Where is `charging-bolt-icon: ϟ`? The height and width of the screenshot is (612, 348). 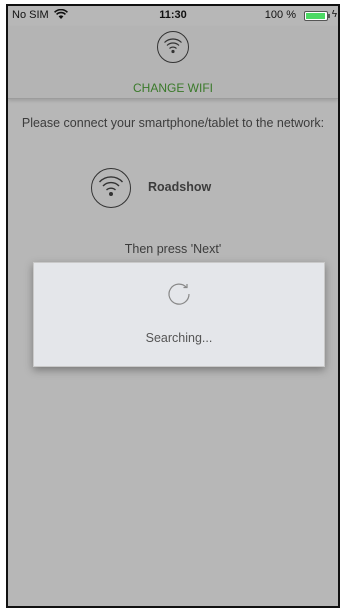 charging-bolt-icon: ϟ is located at coordinates (334, 14).